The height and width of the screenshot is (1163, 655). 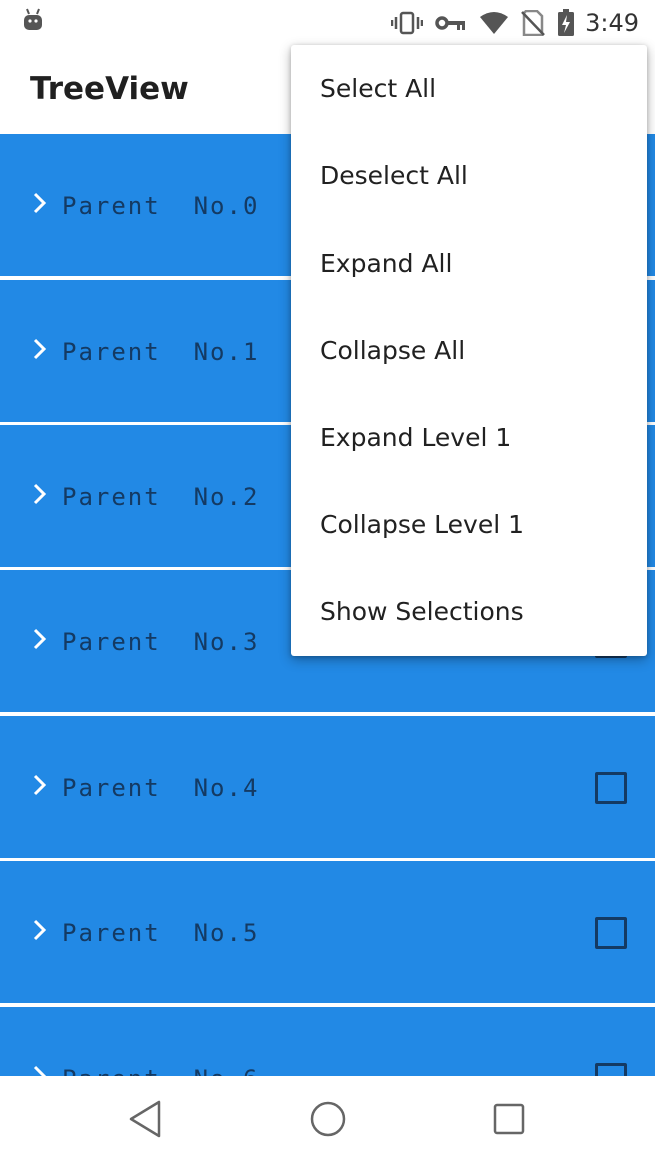 I want to click on recents-icon, so click(x=509, y=1121).